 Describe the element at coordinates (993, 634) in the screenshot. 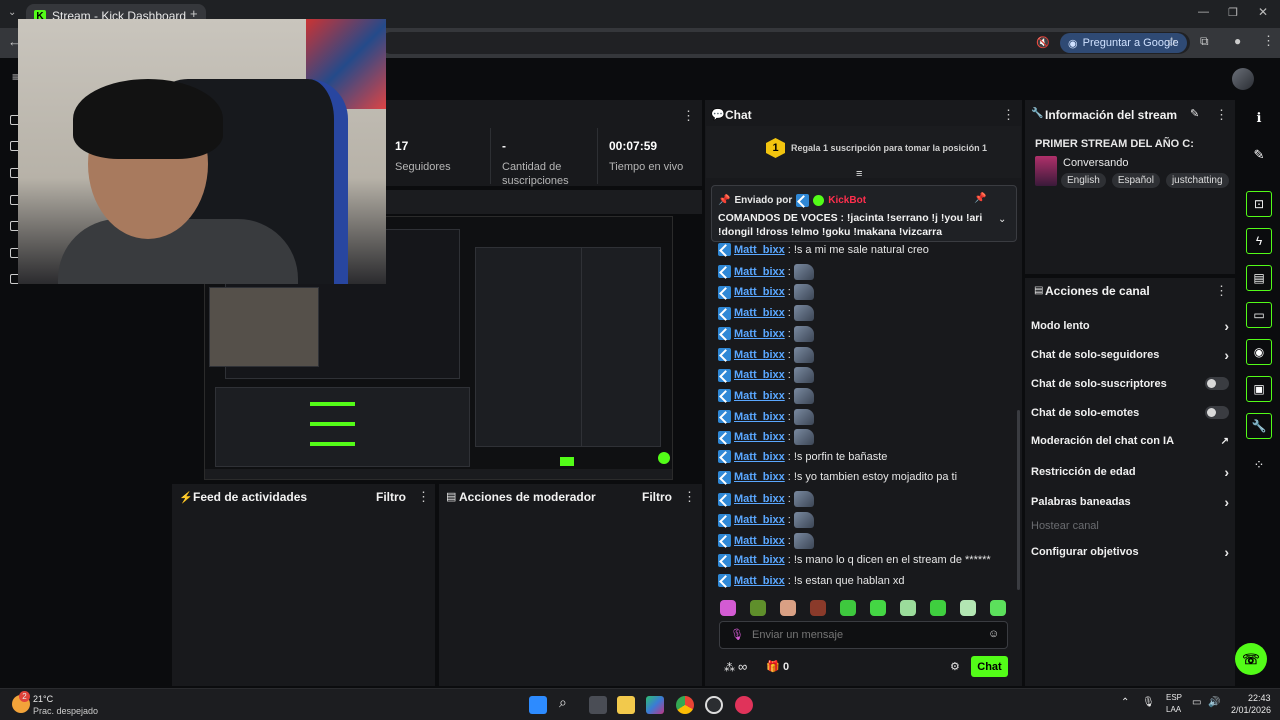

I see `emoji-picker-icon: ☺` at that location.